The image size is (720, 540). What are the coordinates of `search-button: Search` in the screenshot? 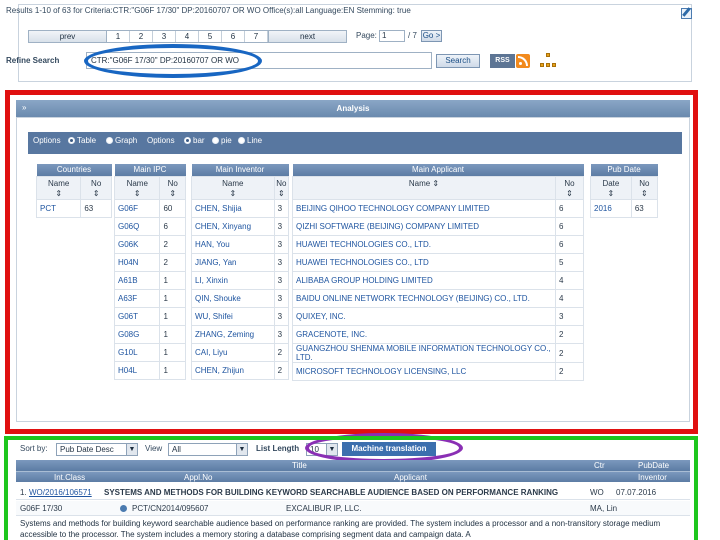 It's located at (458, 61).